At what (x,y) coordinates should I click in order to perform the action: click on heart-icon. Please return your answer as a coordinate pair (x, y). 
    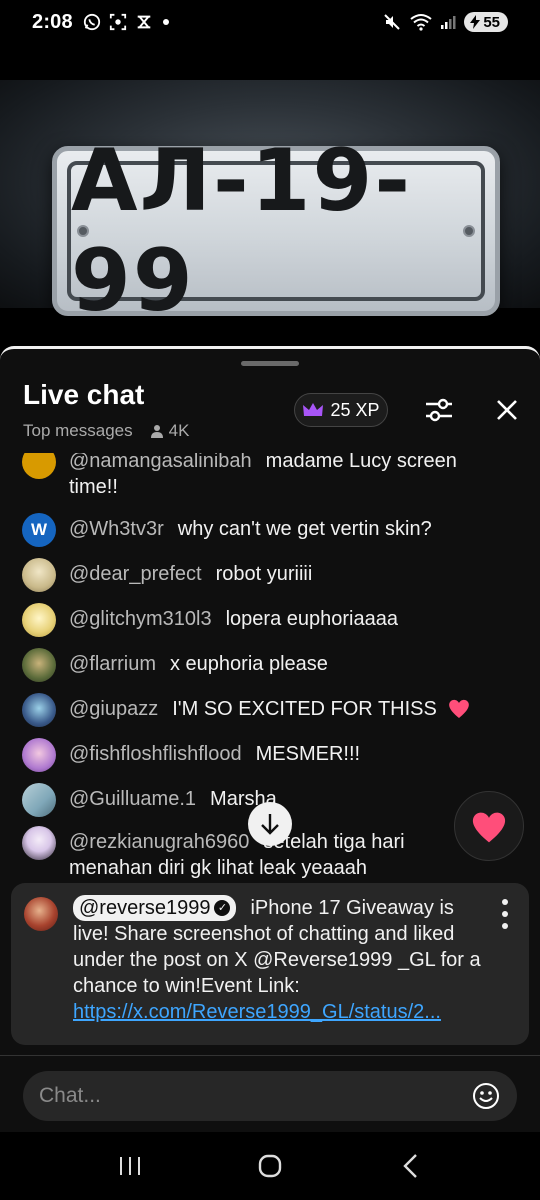
    Looking at the image, I should click on (489, 827).